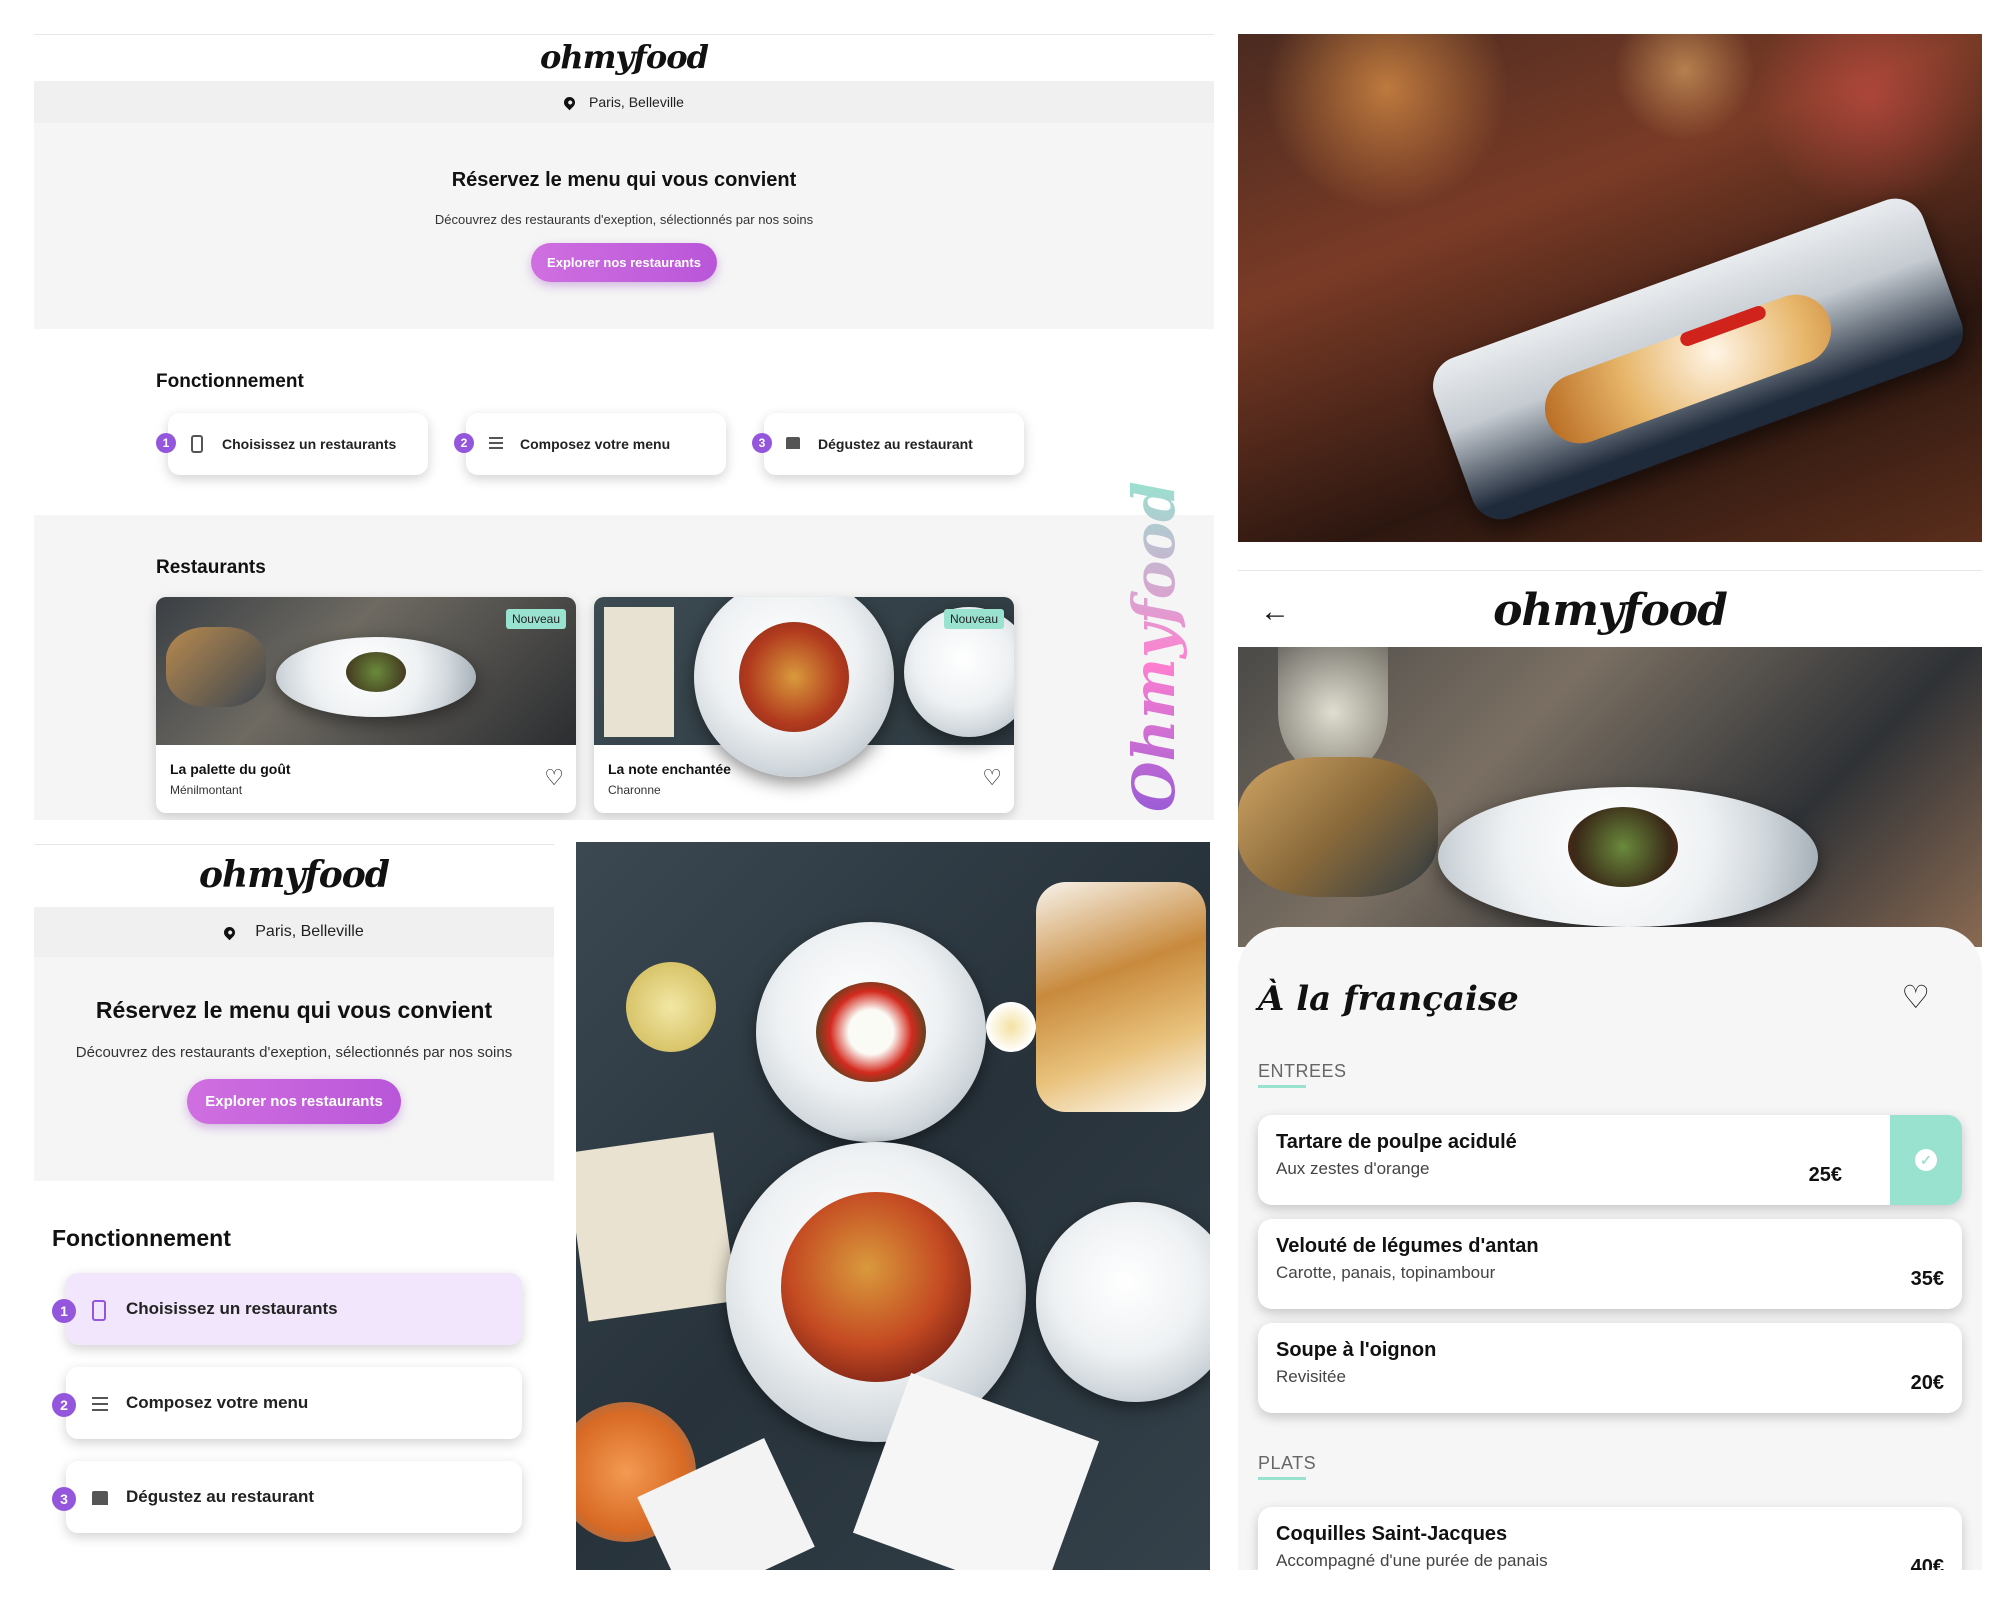 This screenshot has height=1600, width=2000. Describe the element at coordinates (1386, 1272) in the screenshot. I see `menu-item-desc: Carotte, panais, topinambour` at that location.